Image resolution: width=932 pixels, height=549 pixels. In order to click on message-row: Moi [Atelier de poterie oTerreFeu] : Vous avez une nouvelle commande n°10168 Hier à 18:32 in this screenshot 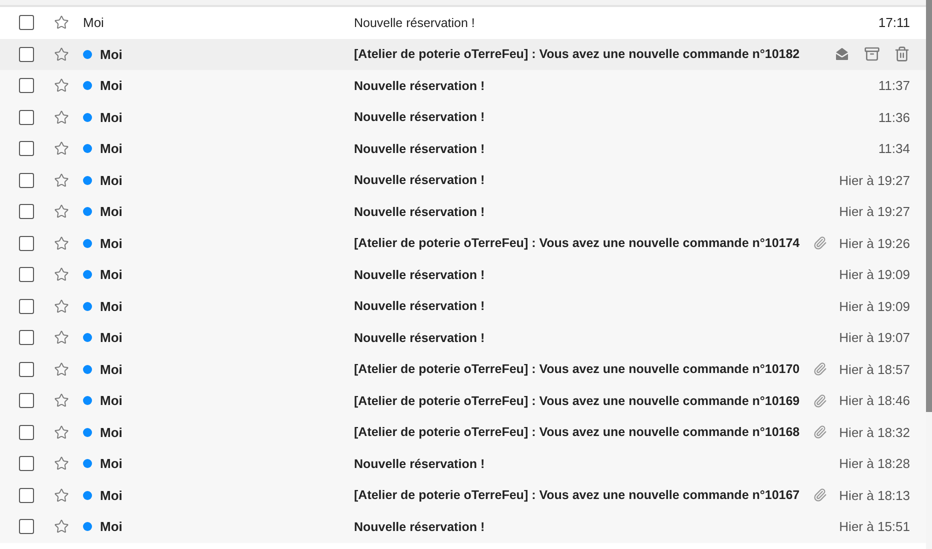, I will do `click(463, 432)`.